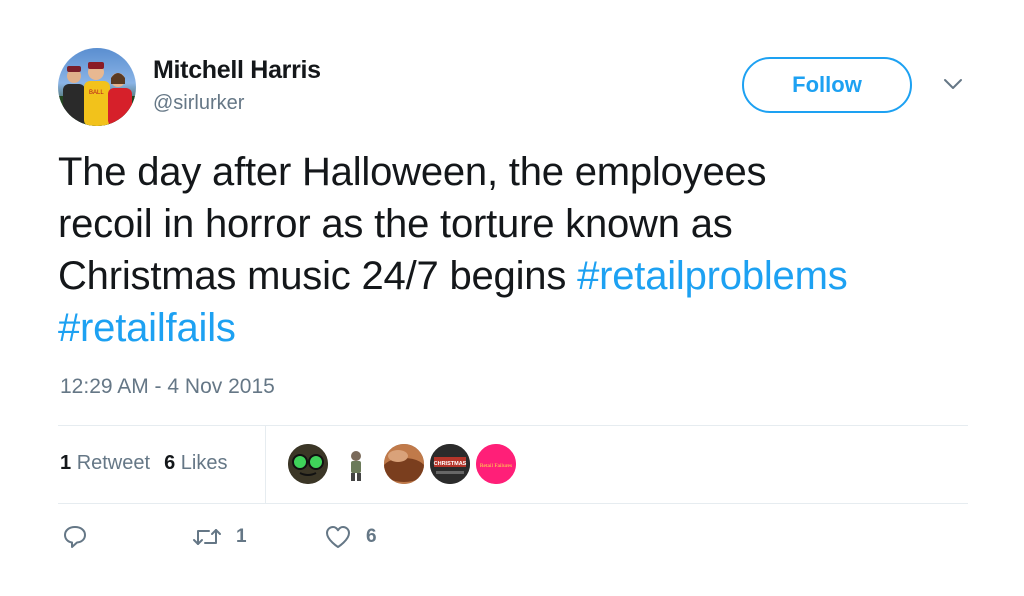 The width and height of the screenshot is (1024, 596). What do you see at coordinates (113, 463) in the screenshot?
I see `retweet-label: Retweet` at bounding box center [113, 463].